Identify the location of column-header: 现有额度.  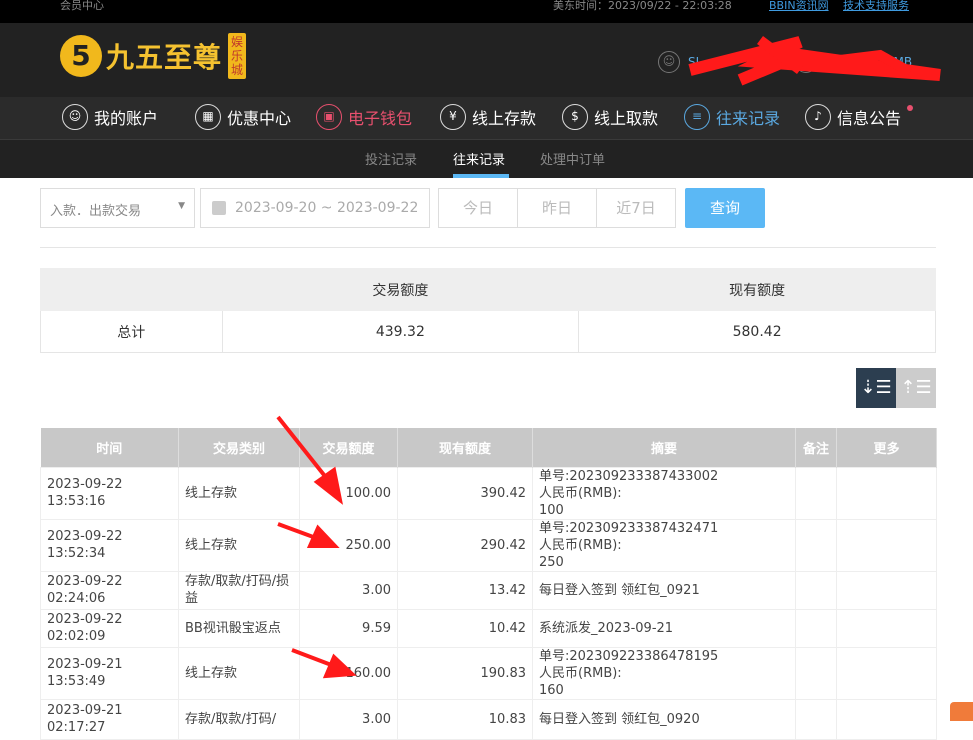
(465, 447).